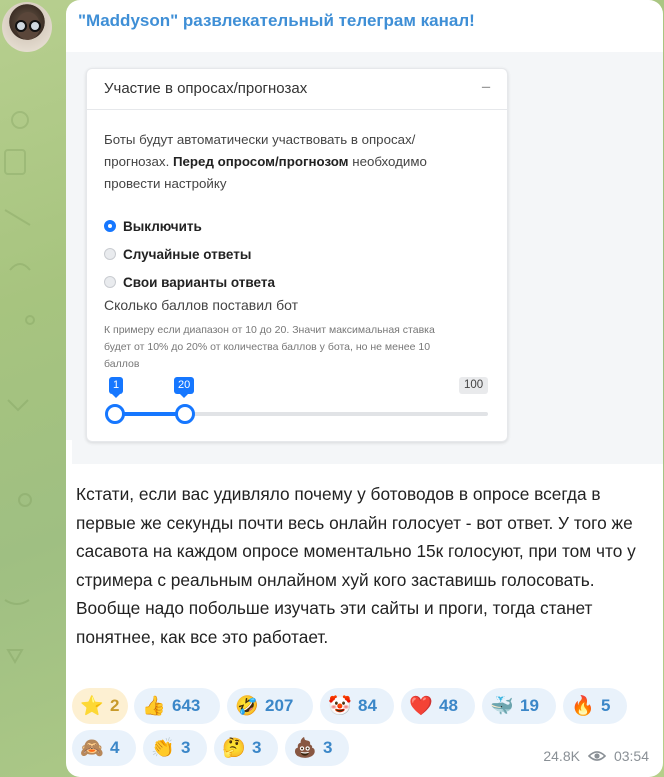 This screenshot has height=777, width=664. What do you see at coordinates (184, 387) in the screenshot?
I see `slider-max-tooltip: 20` at bounding box center [184, 387].